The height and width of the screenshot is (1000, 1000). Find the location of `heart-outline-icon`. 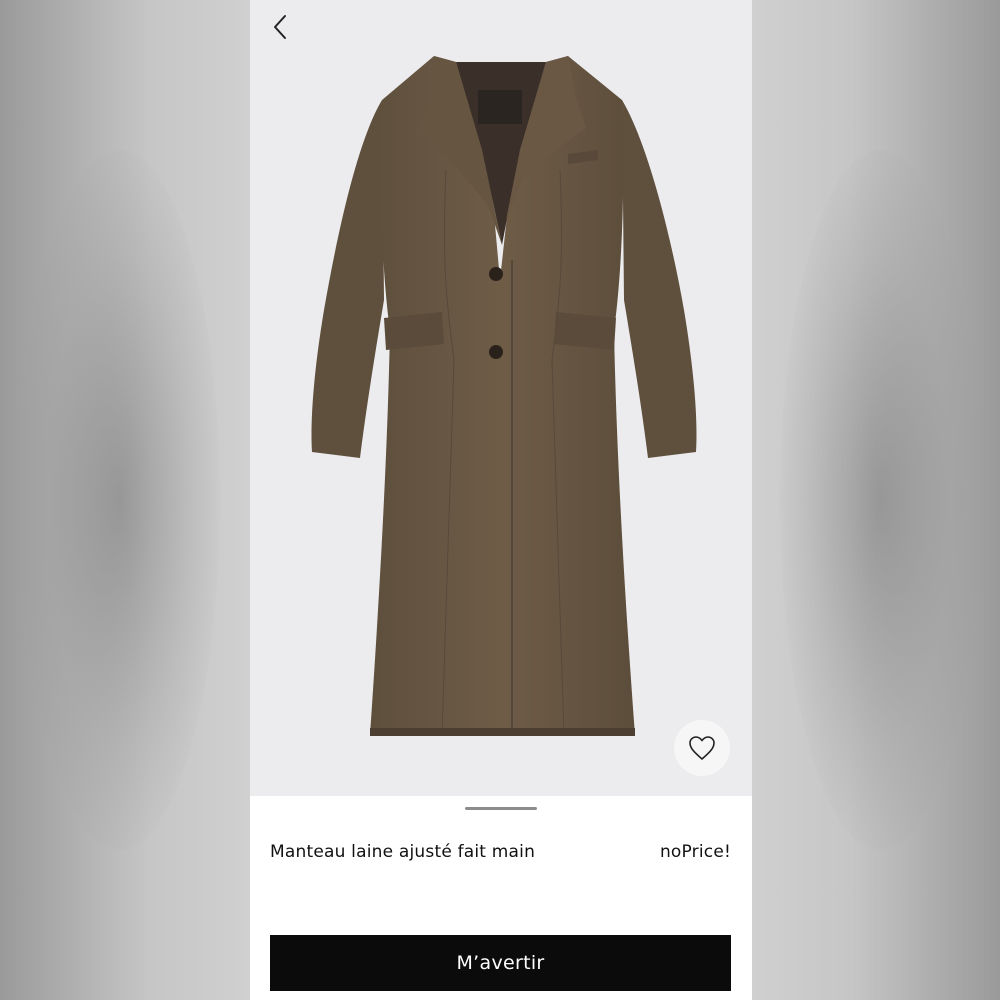

heart-outline-icon is located at coordinates (702, 748).